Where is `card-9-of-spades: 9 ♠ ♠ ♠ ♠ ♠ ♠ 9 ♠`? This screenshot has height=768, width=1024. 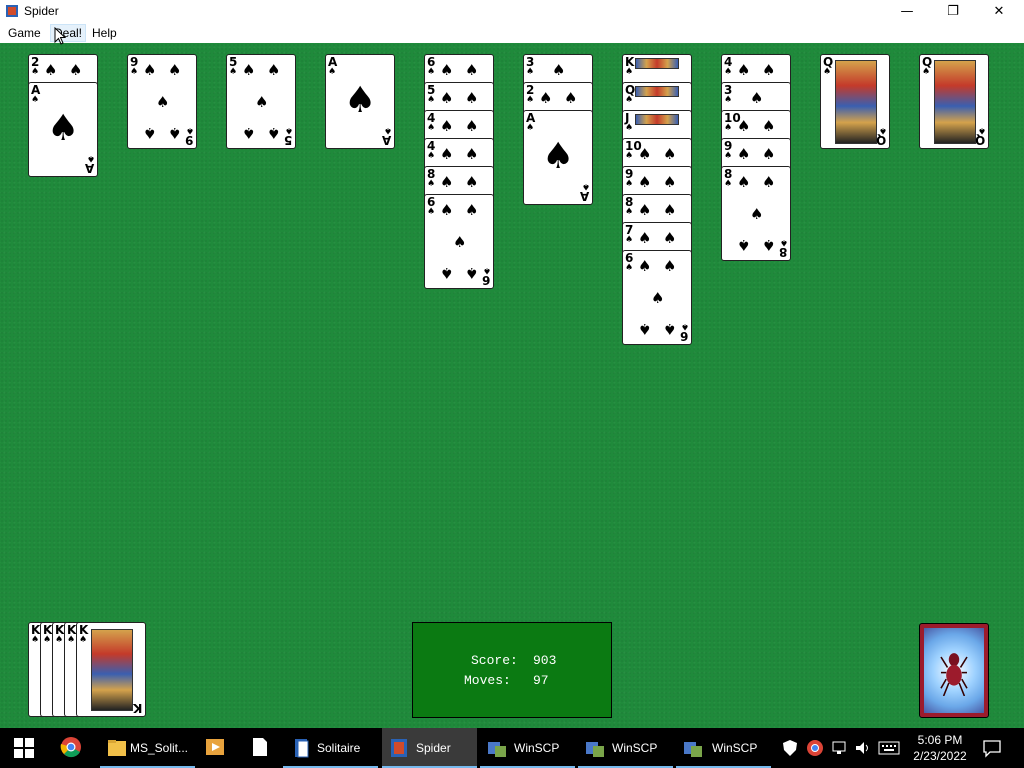 card-9-of-spades: 9 ♠ ♠ ♠ ♠ ♠ ♠ 9 ♠ is located at coordinates (162, 101).